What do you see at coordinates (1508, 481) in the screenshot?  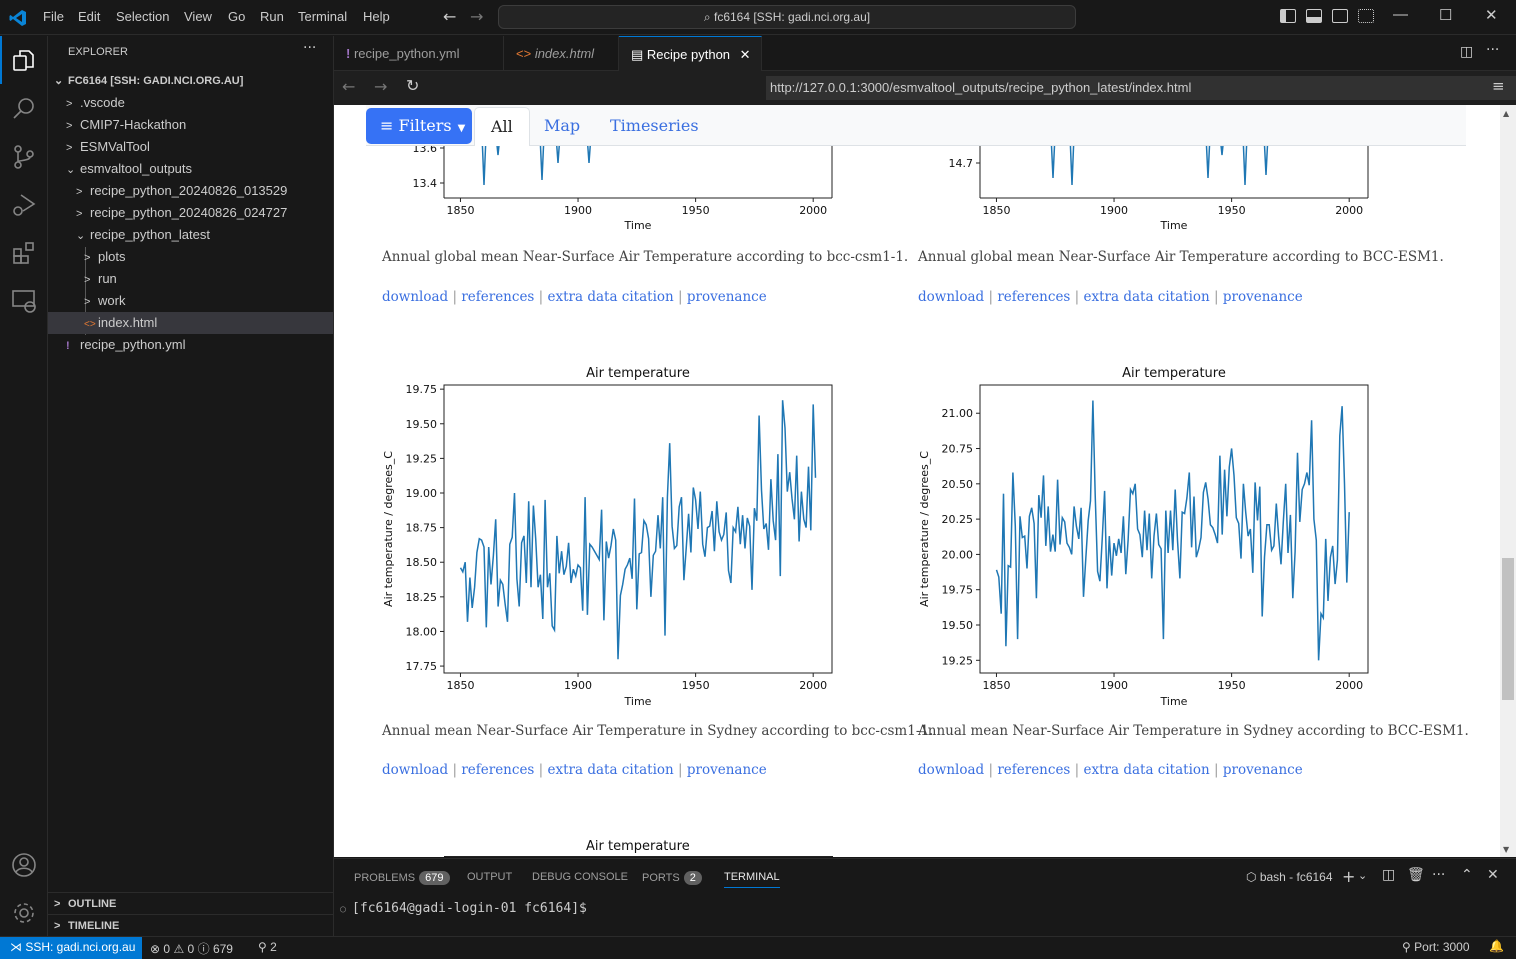 I see `page-scrollbar: ▲ ▼` at bounding box center [1508, 481].